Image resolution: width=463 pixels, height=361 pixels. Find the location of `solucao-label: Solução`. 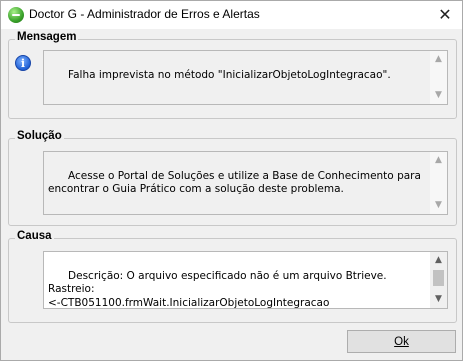

solucao-label: Solução is located at coordinates (39, 136).